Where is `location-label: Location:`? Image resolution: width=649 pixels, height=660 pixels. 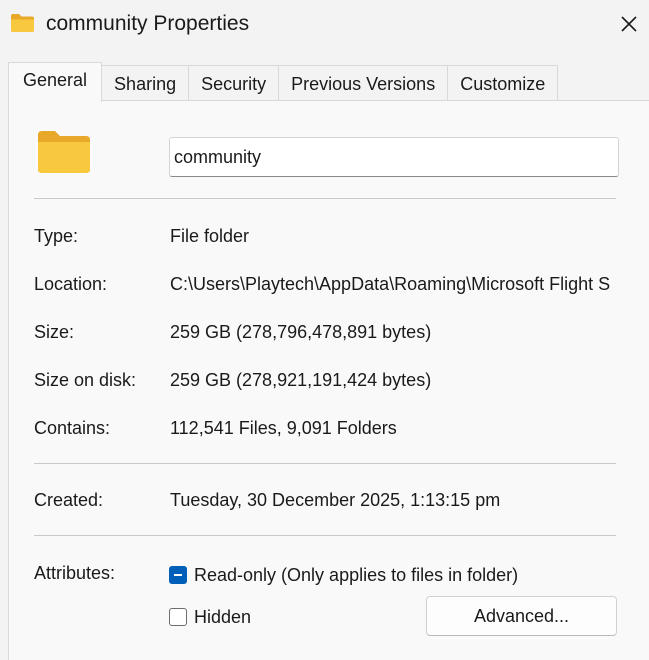 location-label: Location: is located at coordinates (71, 284).